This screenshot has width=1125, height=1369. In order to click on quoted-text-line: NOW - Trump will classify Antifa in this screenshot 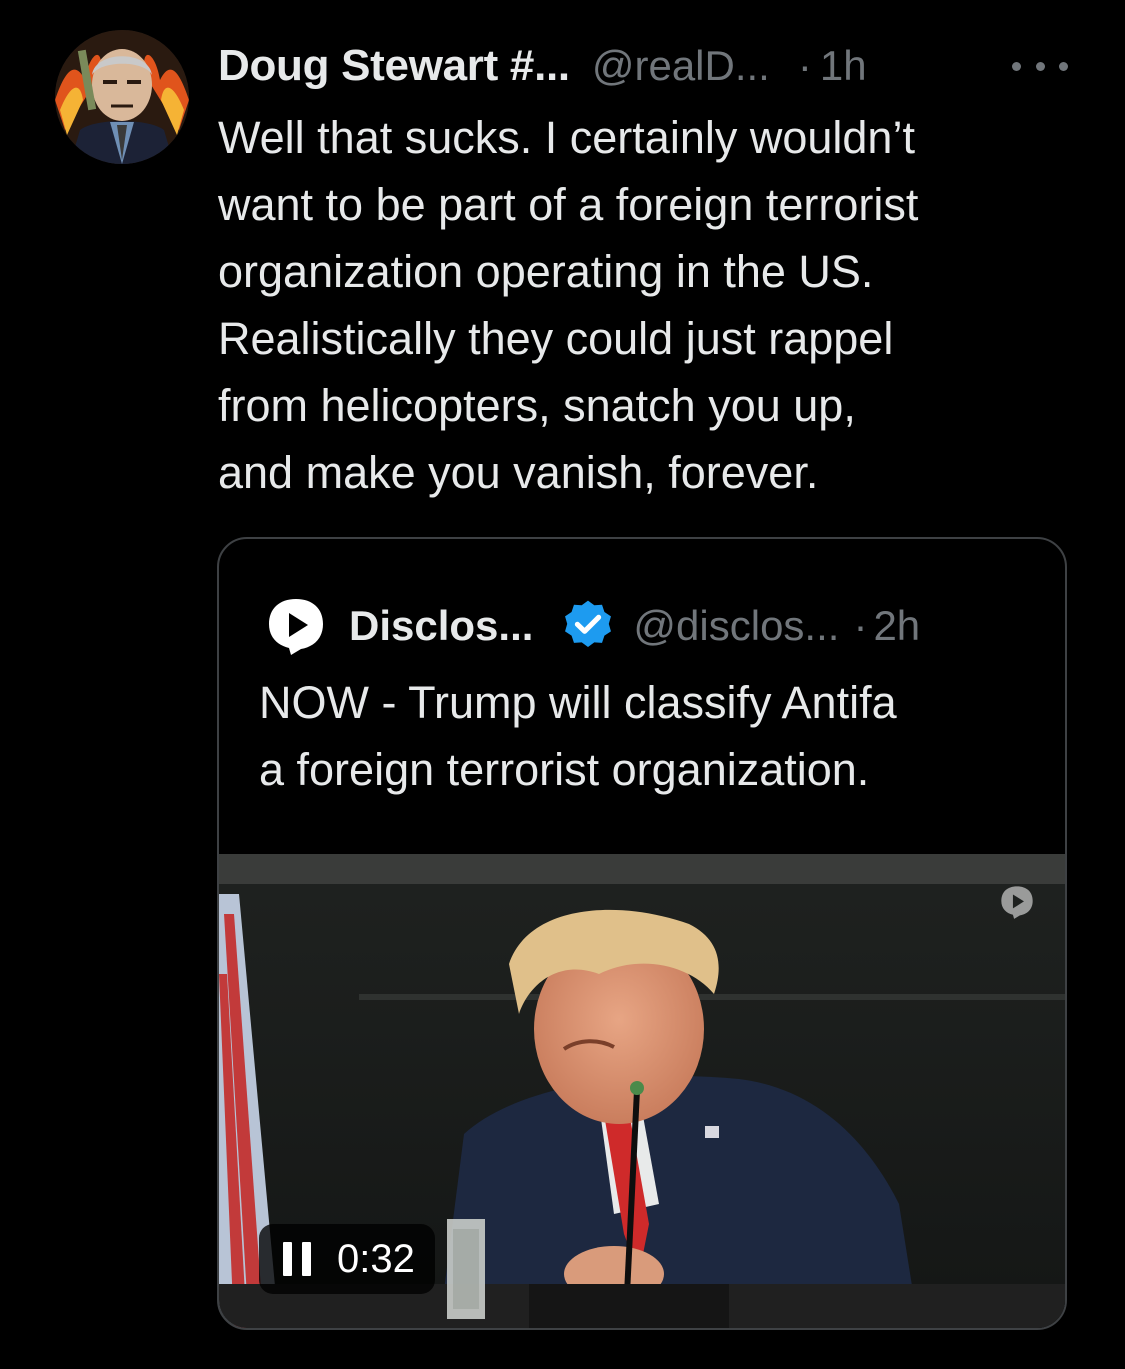, I will do `click(578, 702)`.